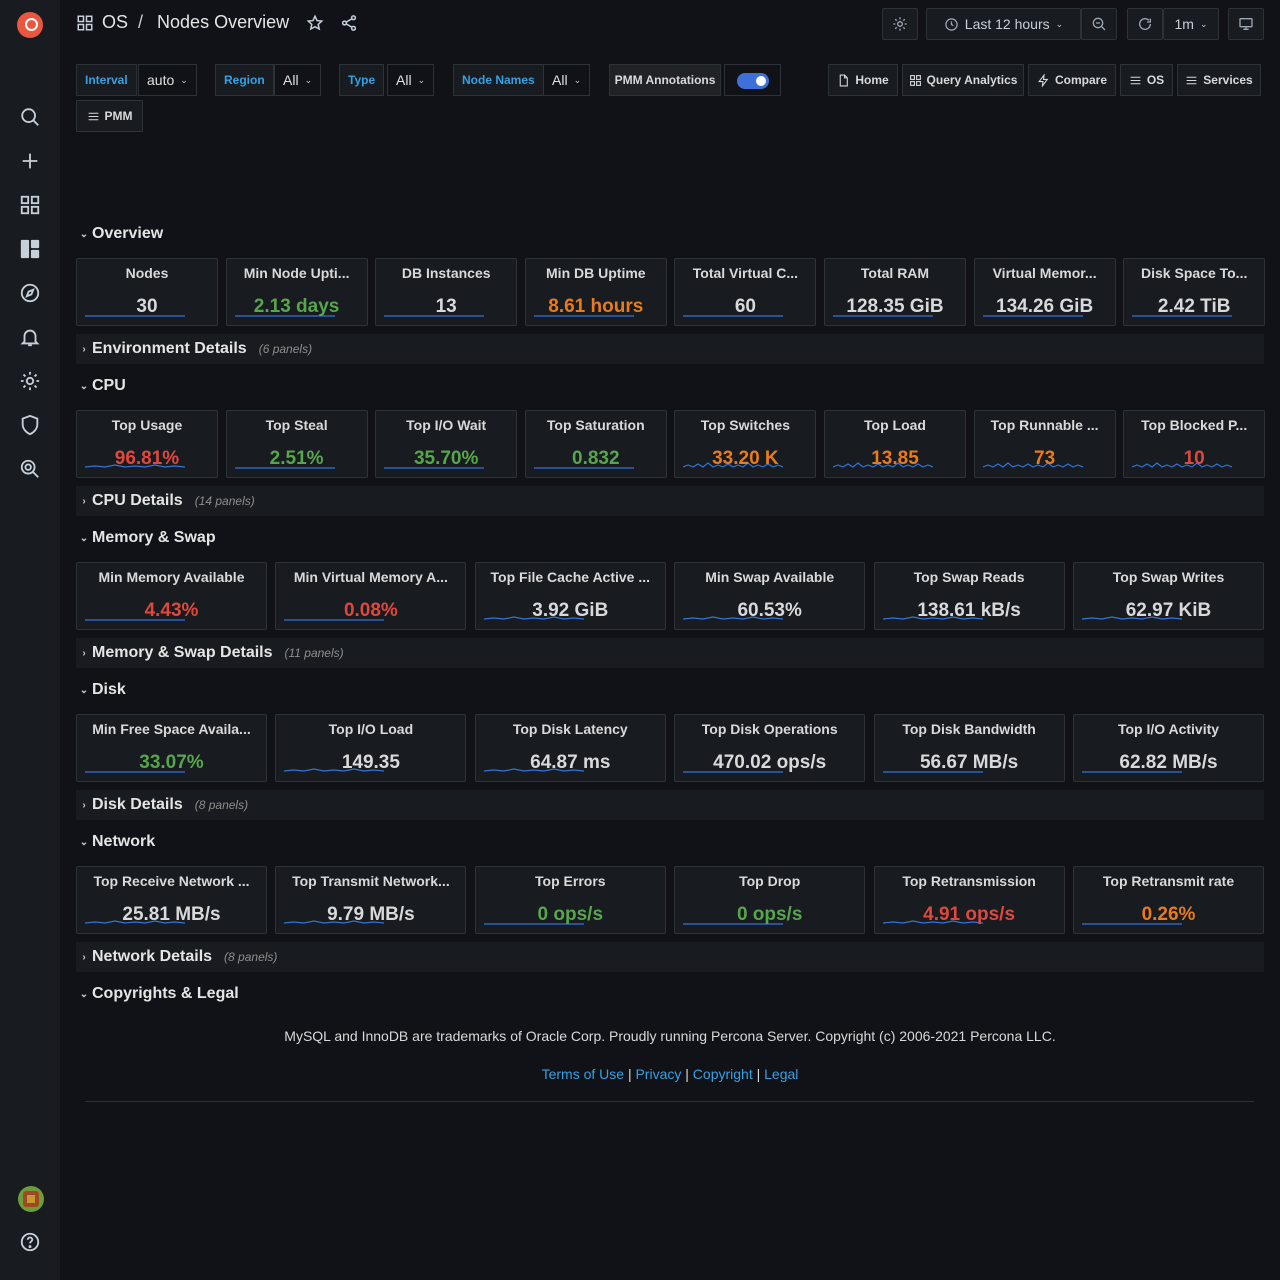 The width and height of the screenshot is (1280, 1280). I want to click on stat-panel: Min Free Space Availa... 33.07%, so click(171, 748).